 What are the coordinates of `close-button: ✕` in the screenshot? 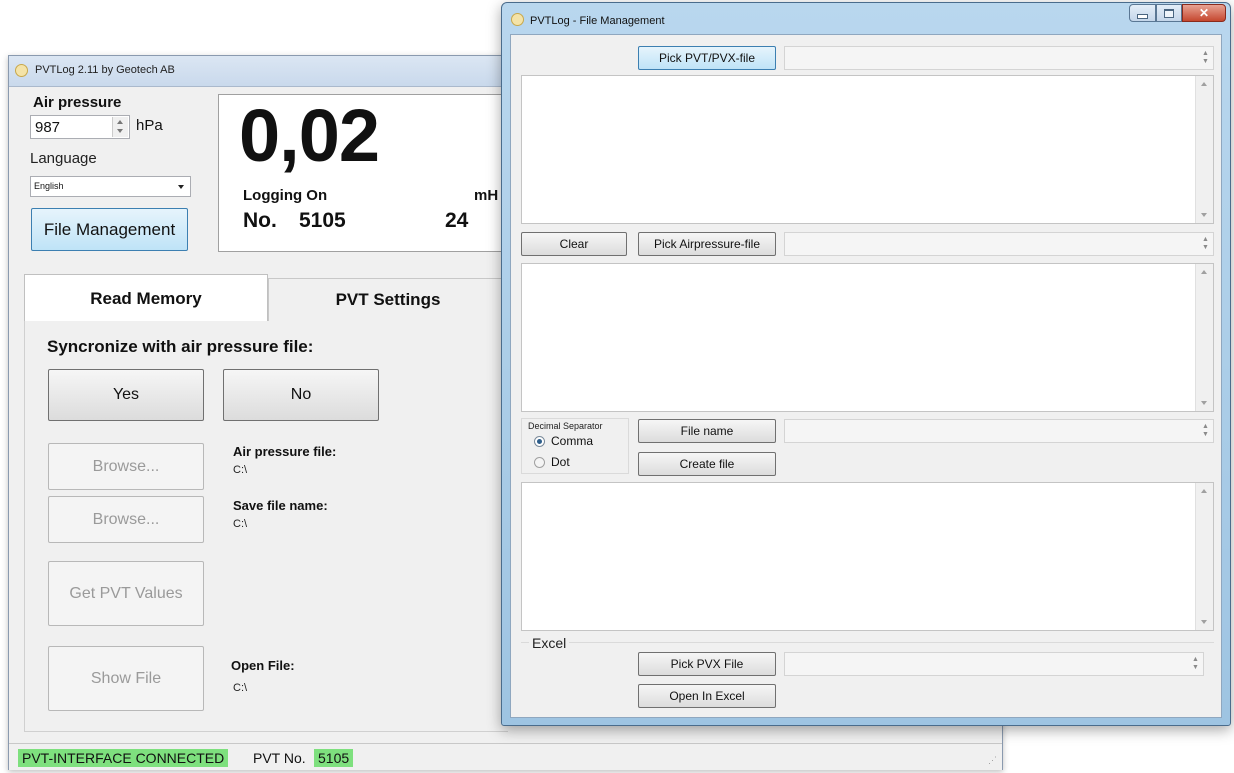 It's located at (1204, 13).